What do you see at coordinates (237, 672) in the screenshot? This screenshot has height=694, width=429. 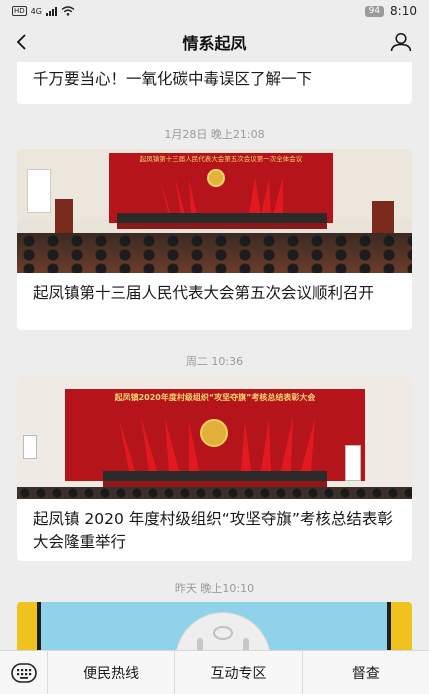 I see `menu-item-interactive: 互动专区` at bounding box center [237, 672].